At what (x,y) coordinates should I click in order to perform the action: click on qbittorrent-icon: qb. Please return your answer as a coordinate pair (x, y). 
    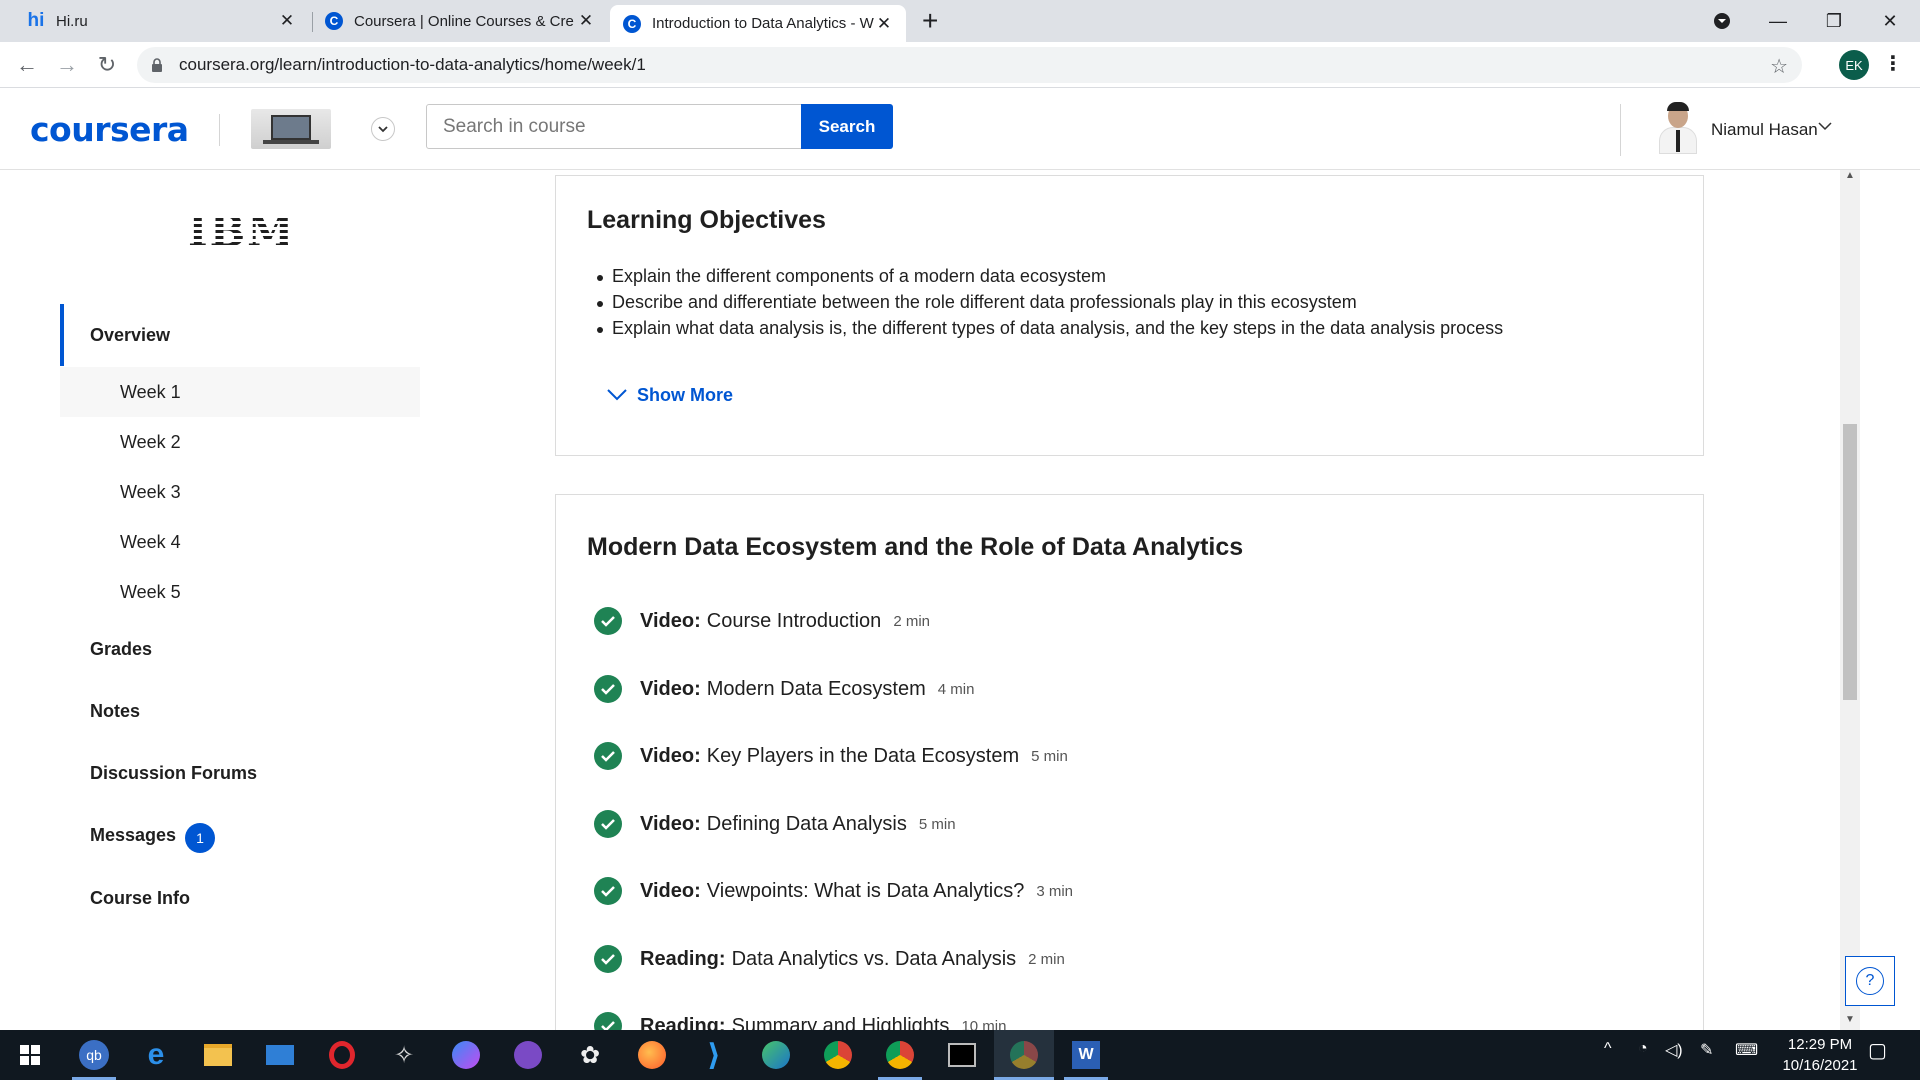
    Looking at the image, I should click on (94, 1055).